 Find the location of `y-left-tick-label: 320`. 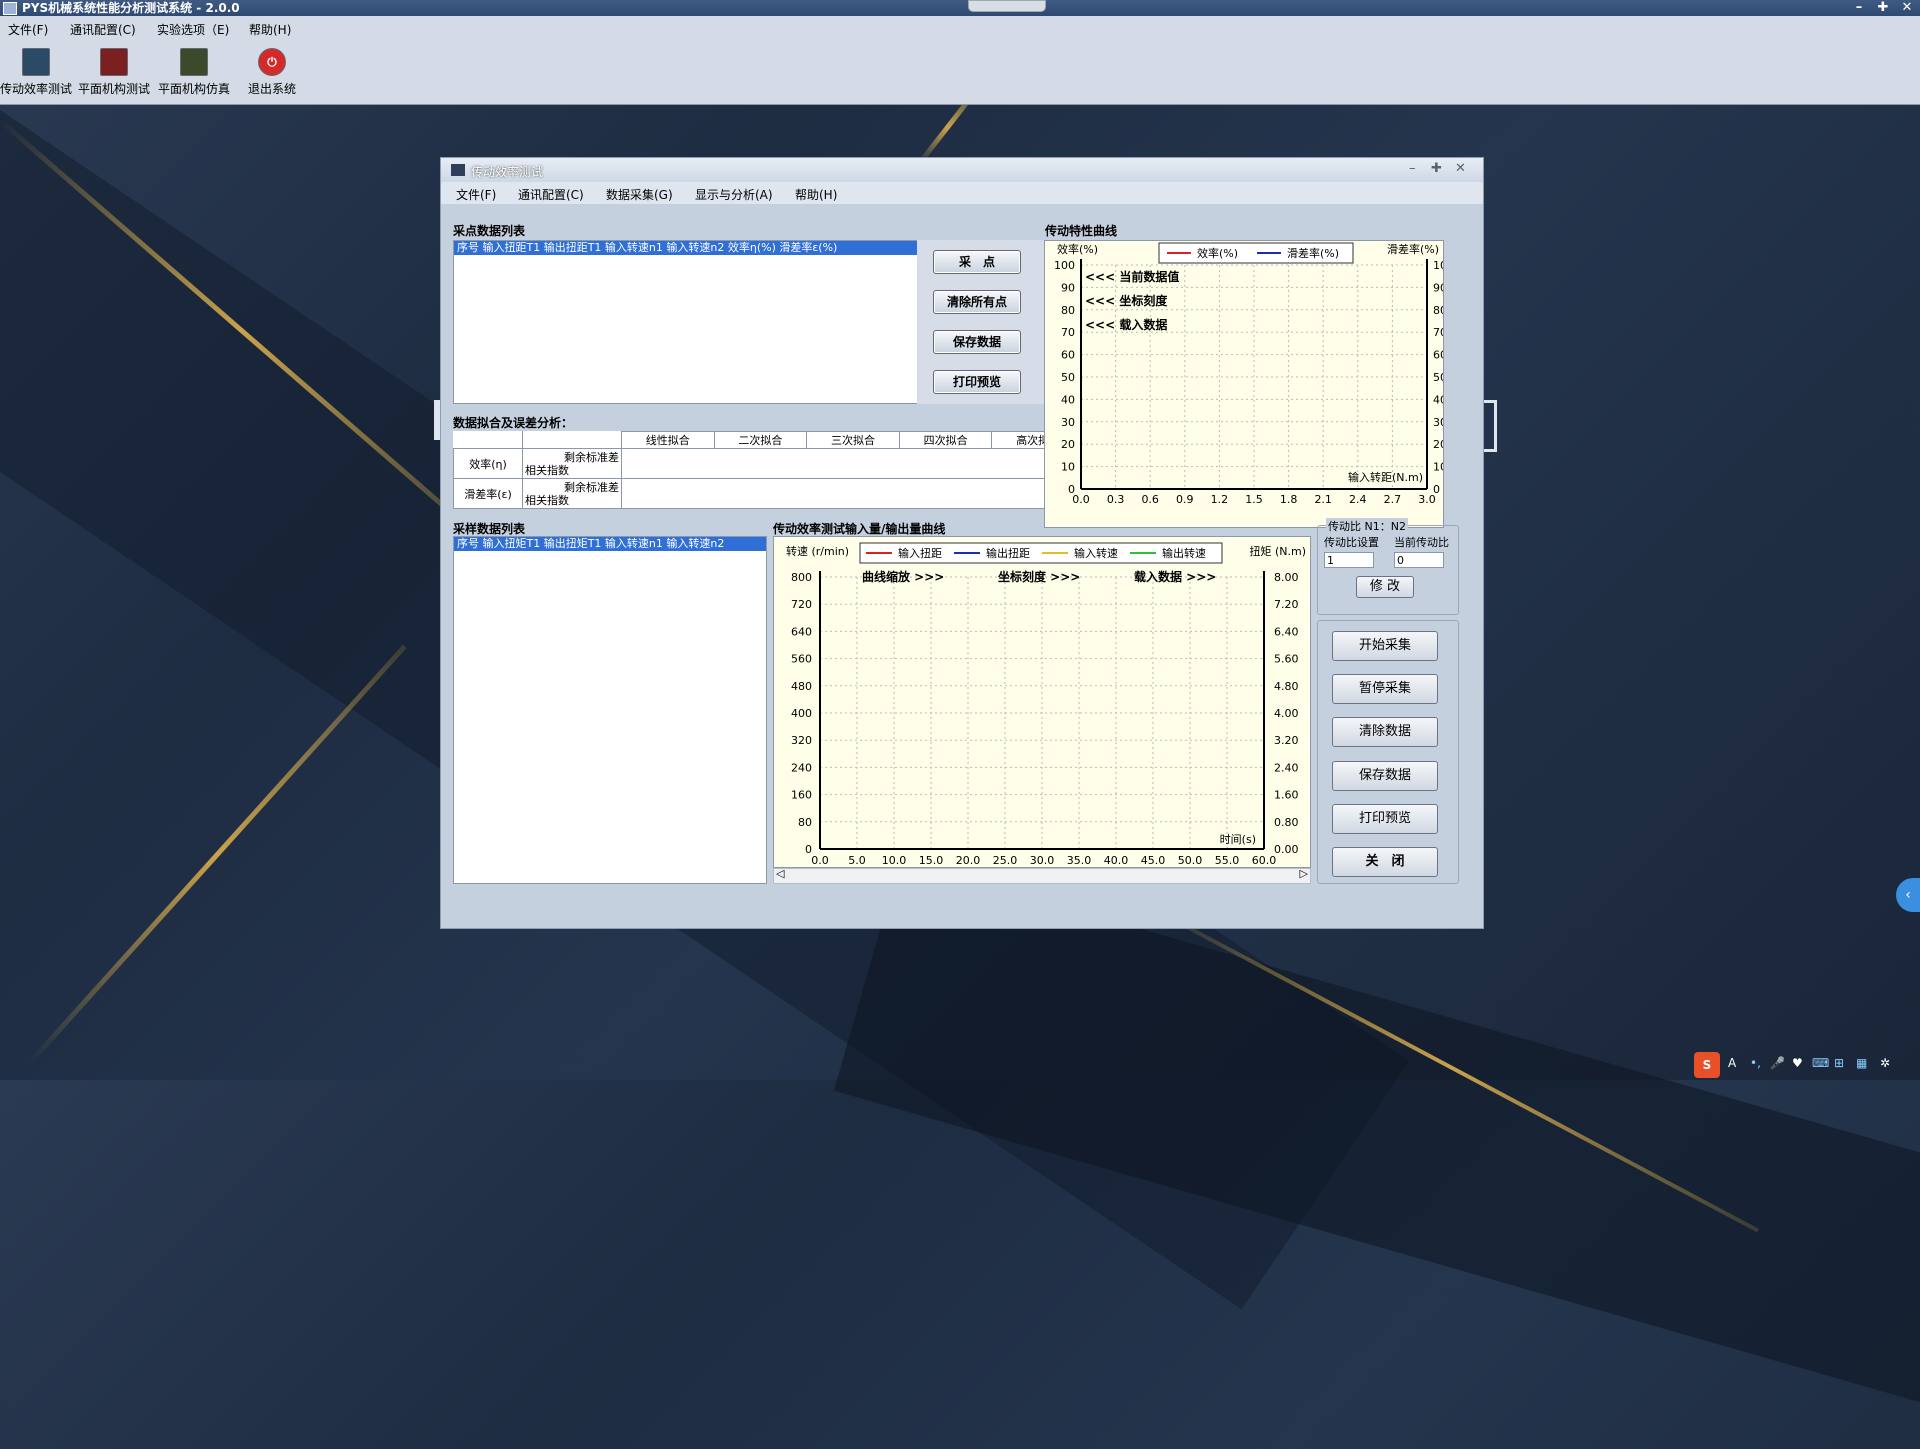

y-left-tick-label: 320 is located at coordinates (801, 740).